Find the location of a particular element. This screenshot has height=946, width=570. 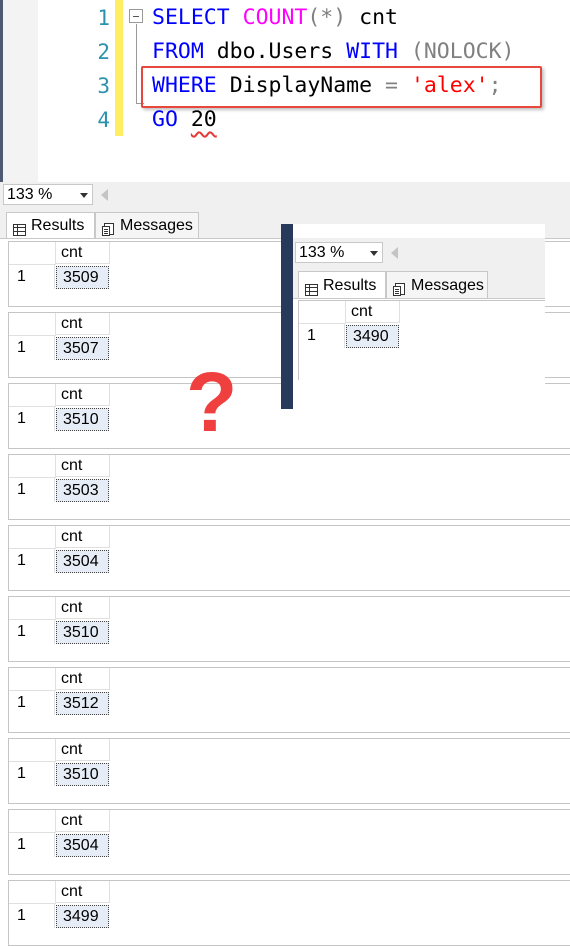

code-line-4: GO 20 is located at coordinates (184, 120).